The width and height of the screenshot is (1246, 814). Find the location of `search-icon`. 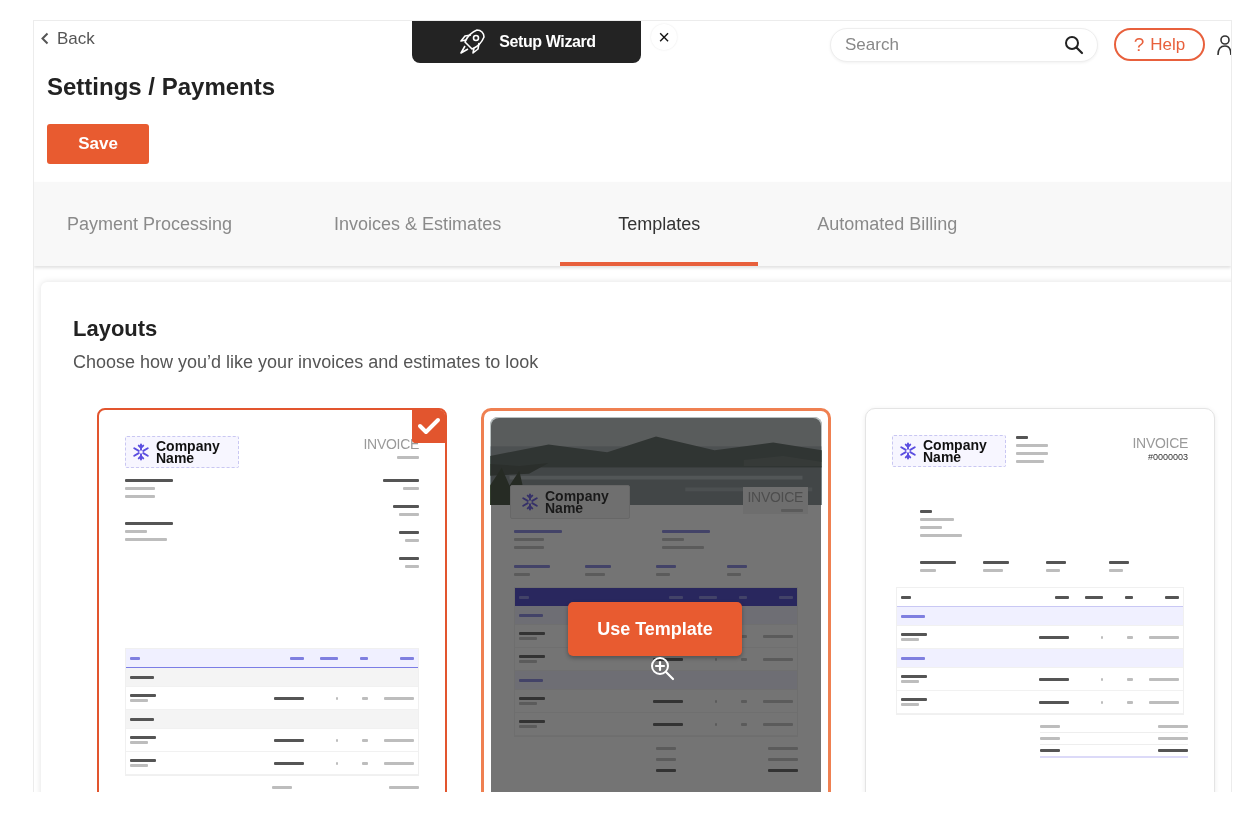

search-icon is located at coordinates (1074, 44).